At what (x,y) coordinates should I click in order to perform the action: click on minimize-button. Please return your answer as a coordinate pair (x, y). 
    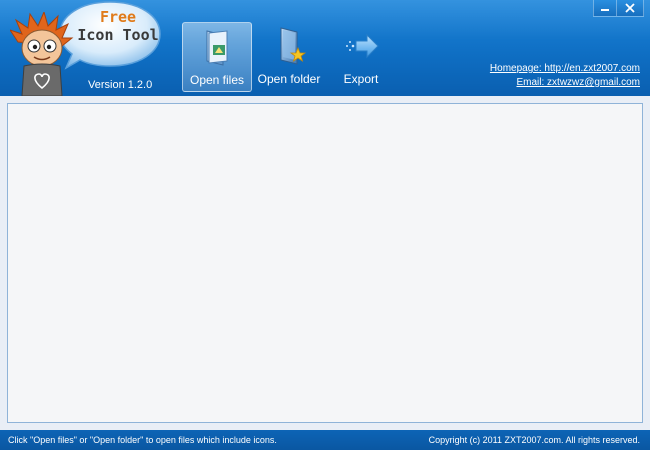
    Looking at the image, I should click on (605, 8).